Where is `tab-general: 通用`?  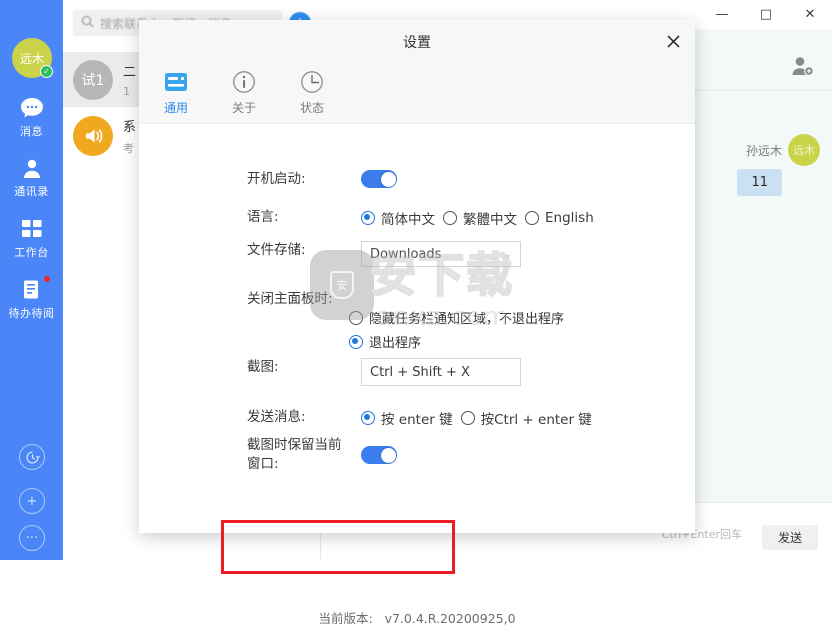 tab-general: 通用 is located at coordinates (176, 92).